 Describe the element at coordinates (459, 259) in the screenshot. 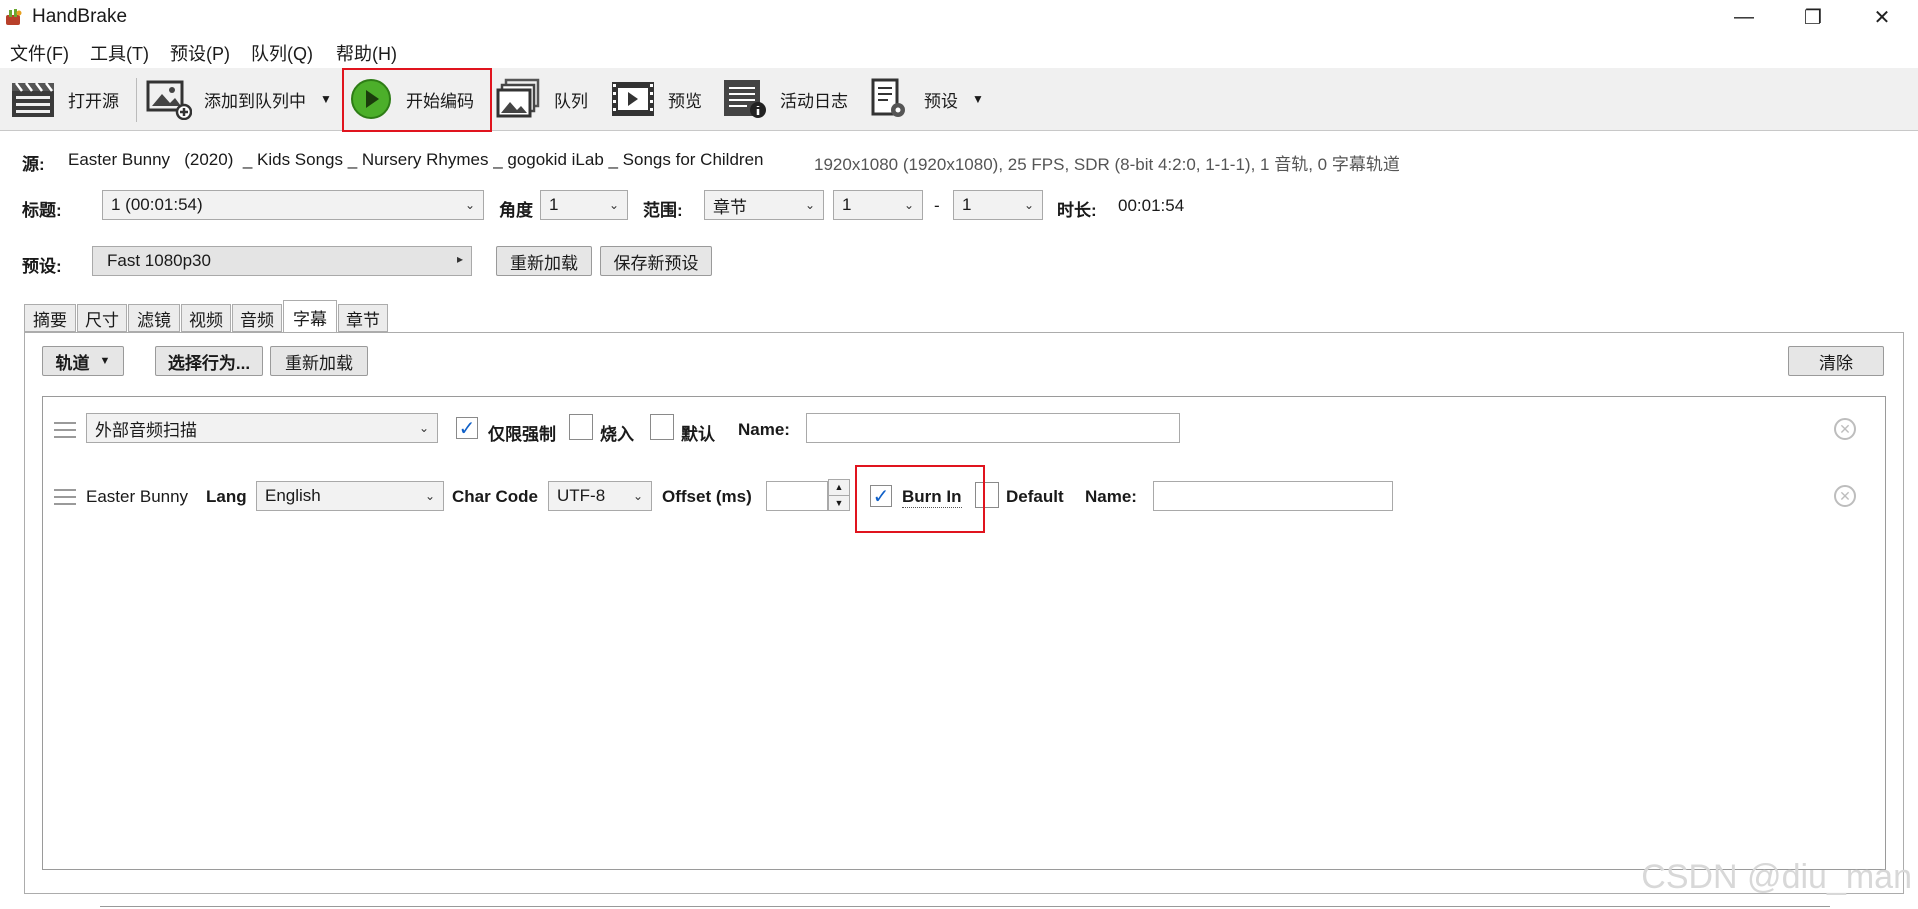

I see `chevron-right-icon: ▸` at that location.